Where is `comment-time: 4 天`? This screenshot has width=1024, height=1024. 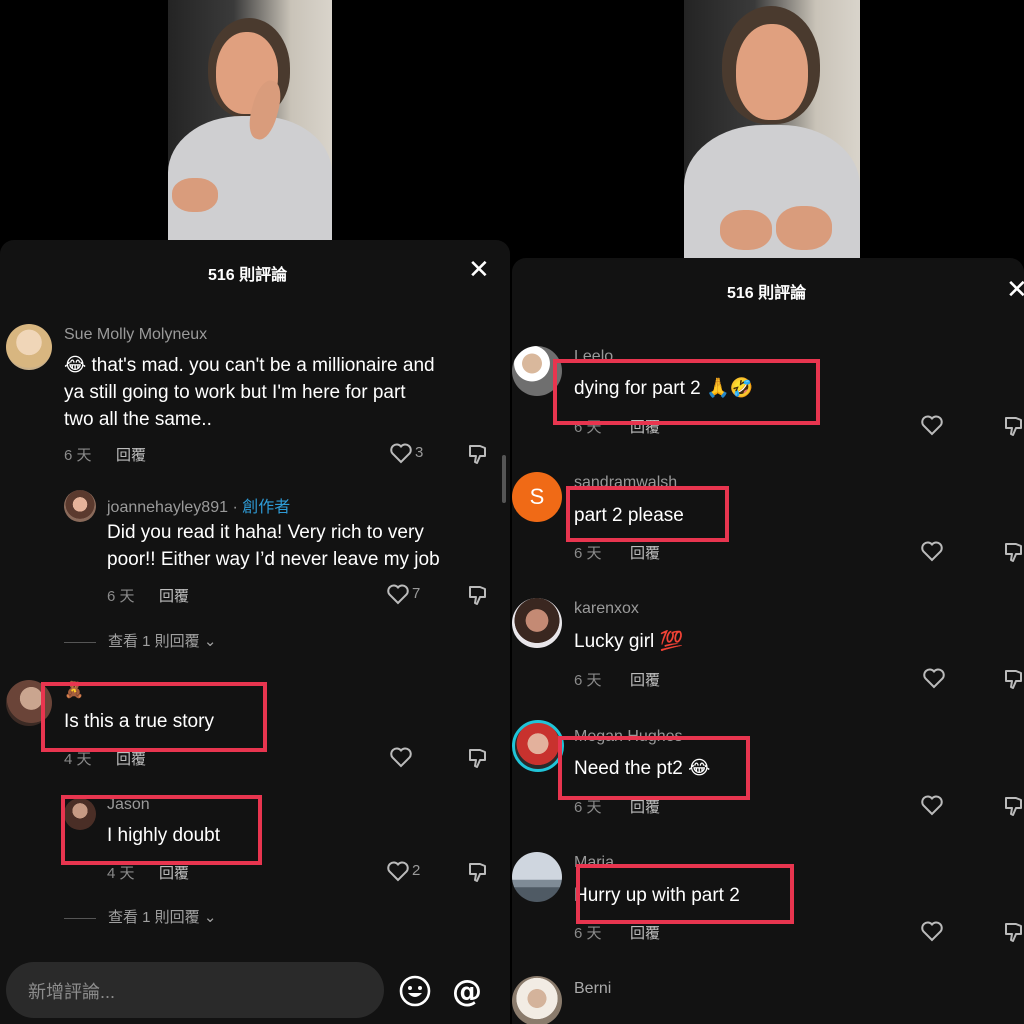 comment-time: 4 天 is located at coordinates (121, 873).